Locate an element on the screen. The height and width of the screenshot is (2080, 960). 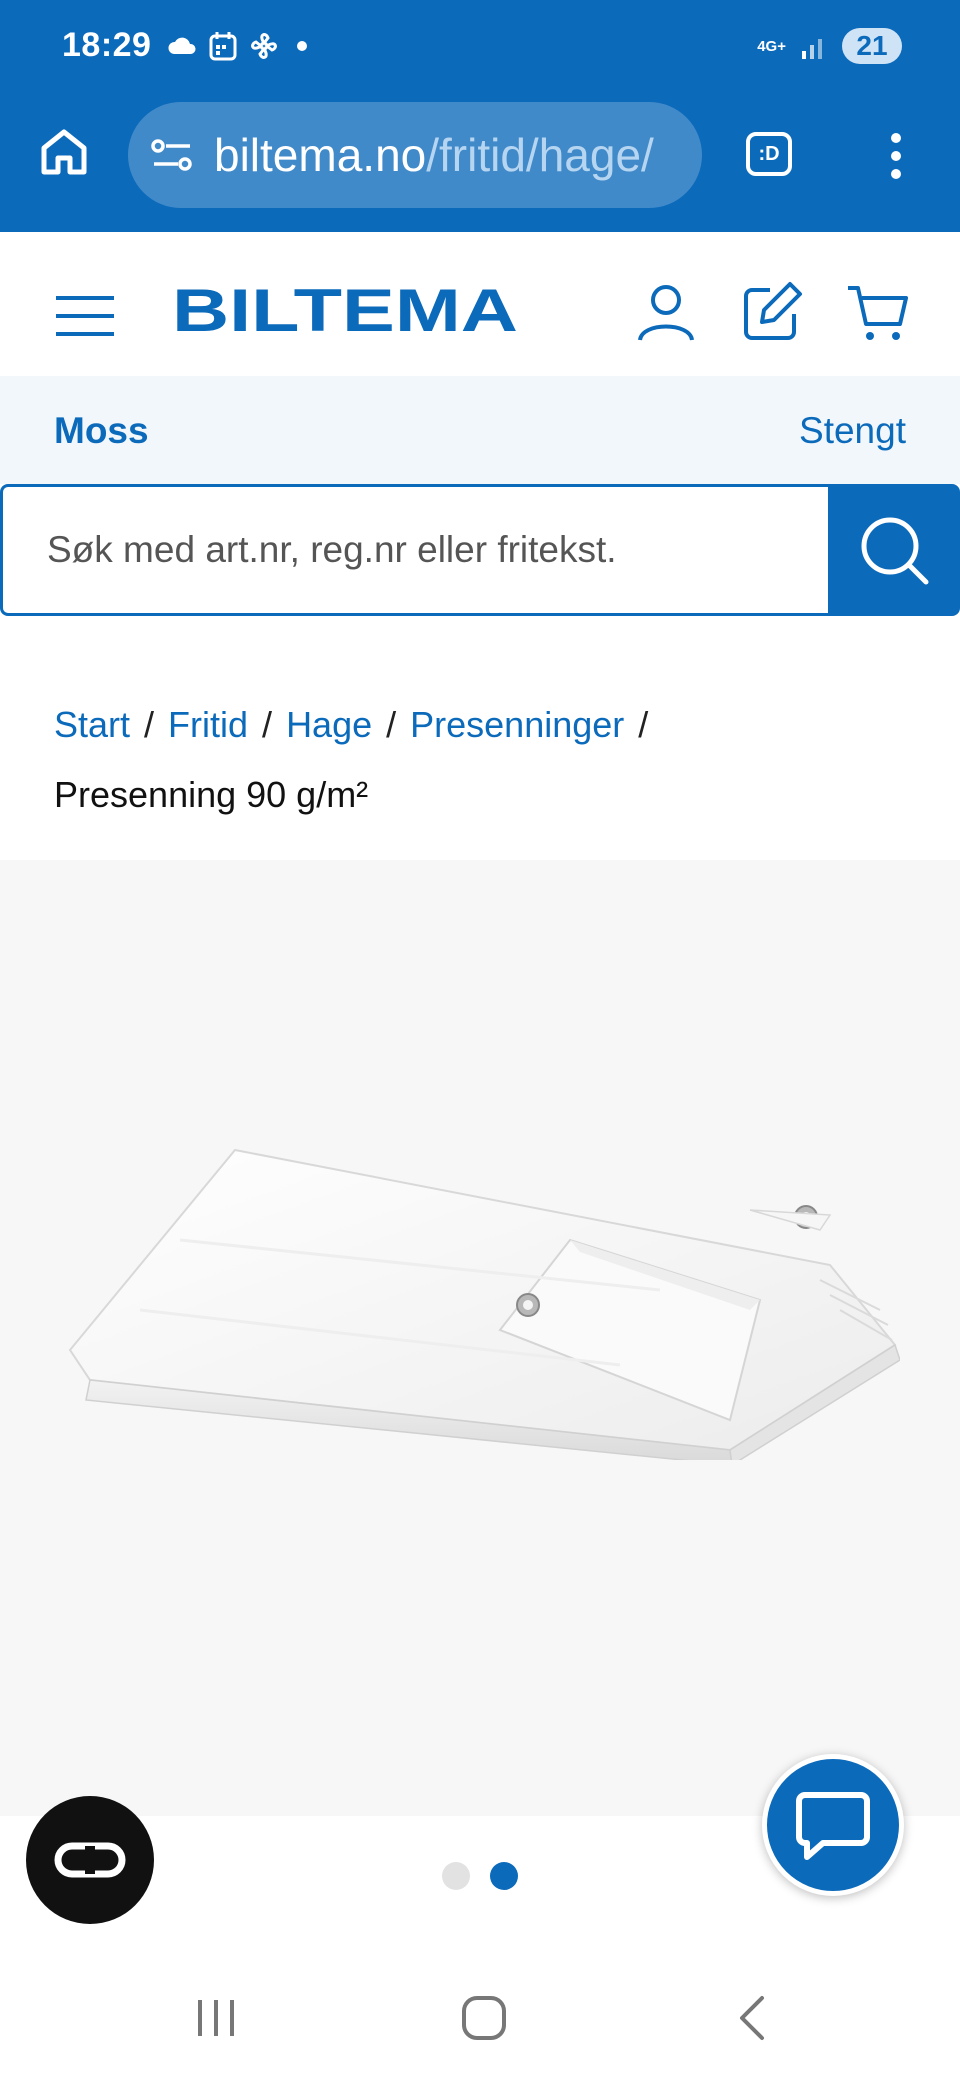
store-selector: Moss Stengt is located at coordinates (480, 430).